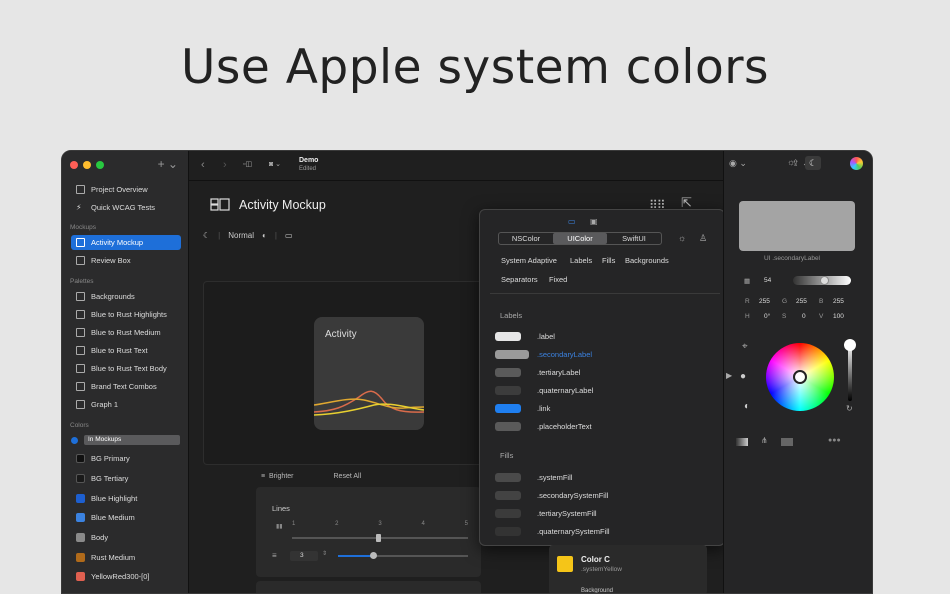 This screenshot has width=950, height=594. I want to click on sidebar-item-quick-wcag: ⚡ Quick WCAG Tests, so click(126, 207).